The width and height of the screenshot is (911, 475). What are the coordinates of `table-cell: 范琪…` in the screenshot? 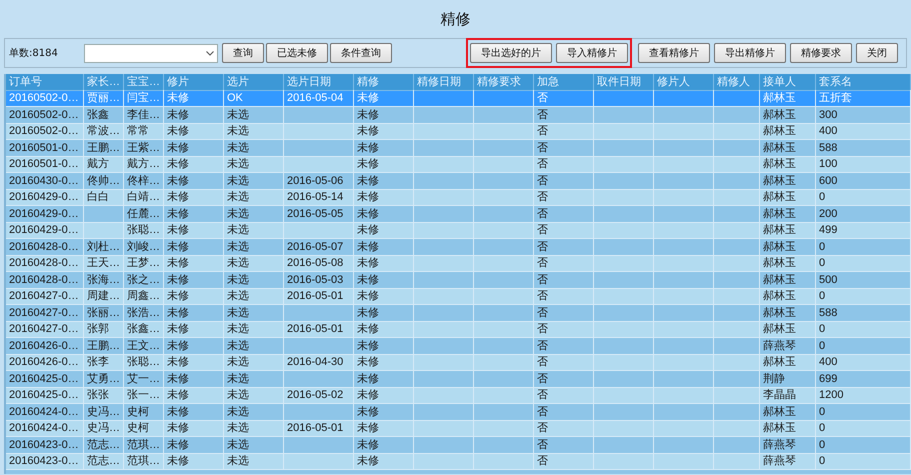 It's located at (144, 461).